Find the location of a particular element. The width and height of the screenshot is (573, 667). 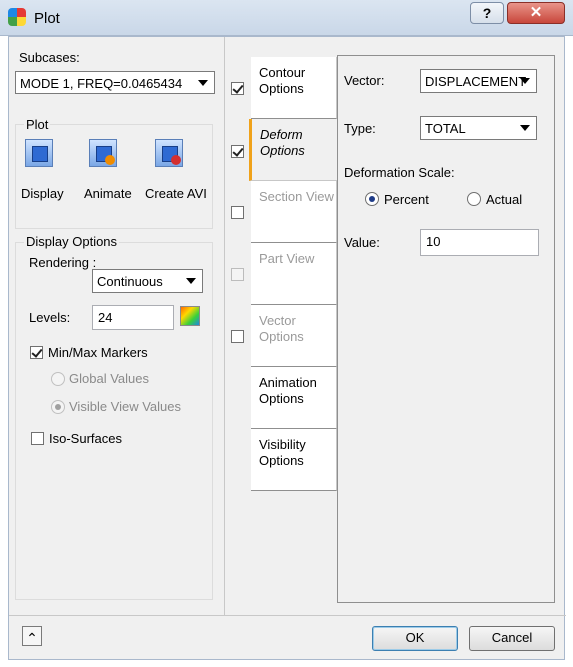

minmax-markers-checkbox is located at coordinates (36, 352).